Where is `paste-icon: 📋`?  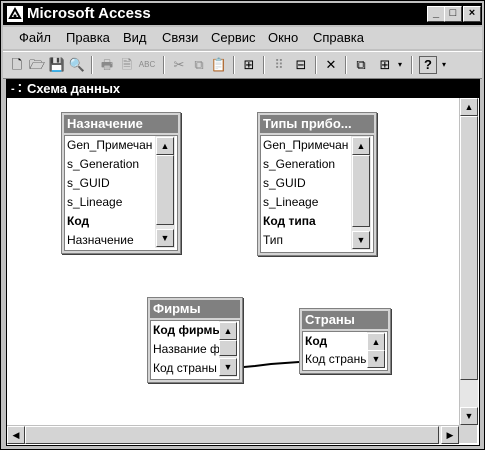
paste-icon: 📋 is located at coordinates (219, 65).